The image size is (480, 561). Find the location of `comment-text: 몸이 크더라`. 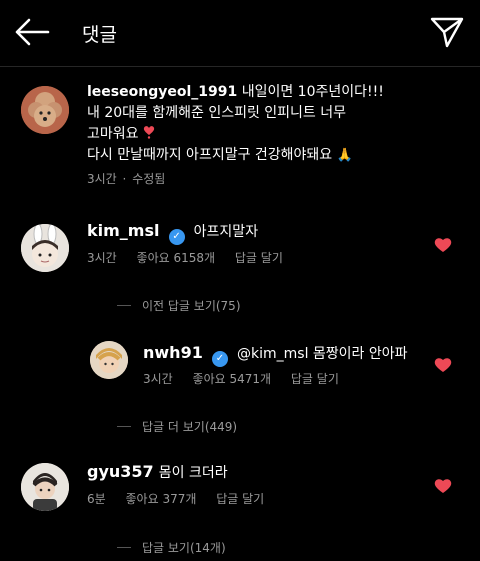

comment-text: 몸이 크더라 is located at coordinates (193, 473).